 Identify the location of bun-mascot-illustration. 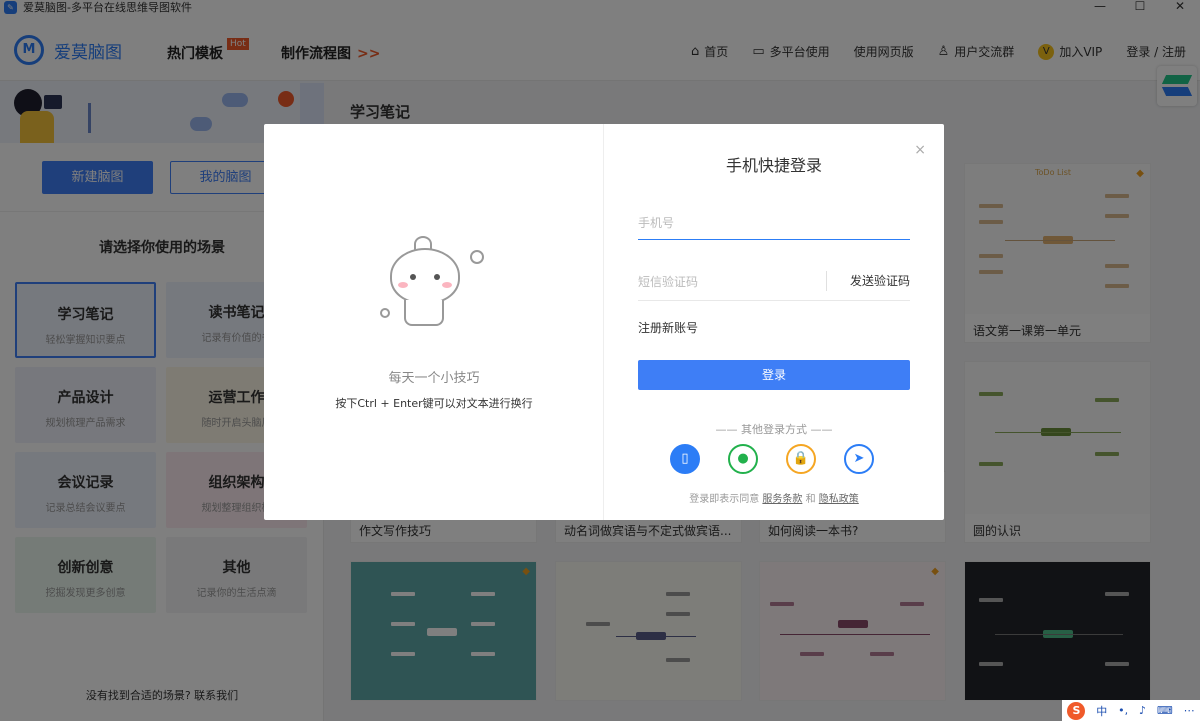
(424, 279).